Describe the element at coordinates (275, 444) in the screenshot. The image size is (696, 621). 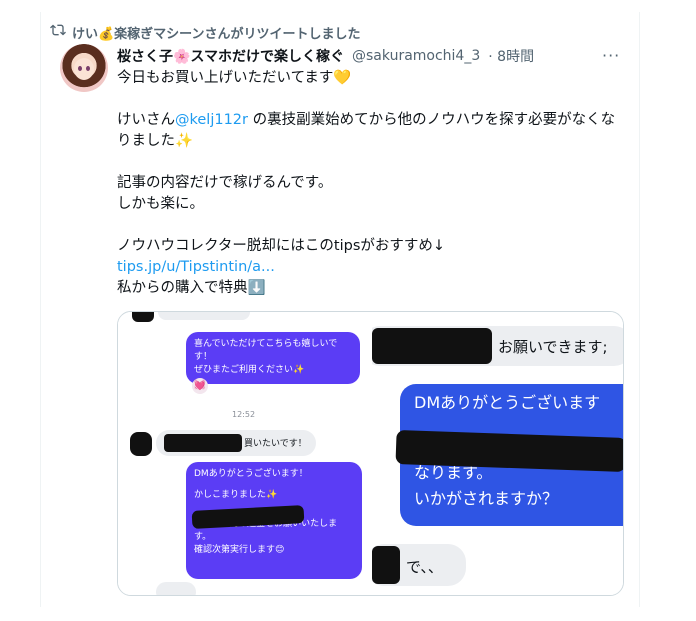
I see `chat-text: 買いたいです！` at that location.